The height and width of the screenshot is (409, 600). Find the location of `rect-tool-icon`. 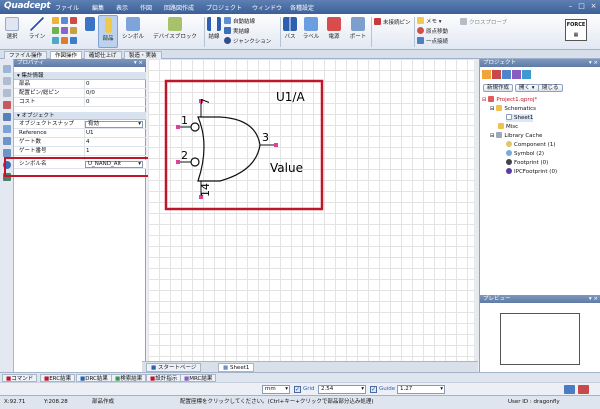

rect-tool-icon is located at coordinates (55, 20).